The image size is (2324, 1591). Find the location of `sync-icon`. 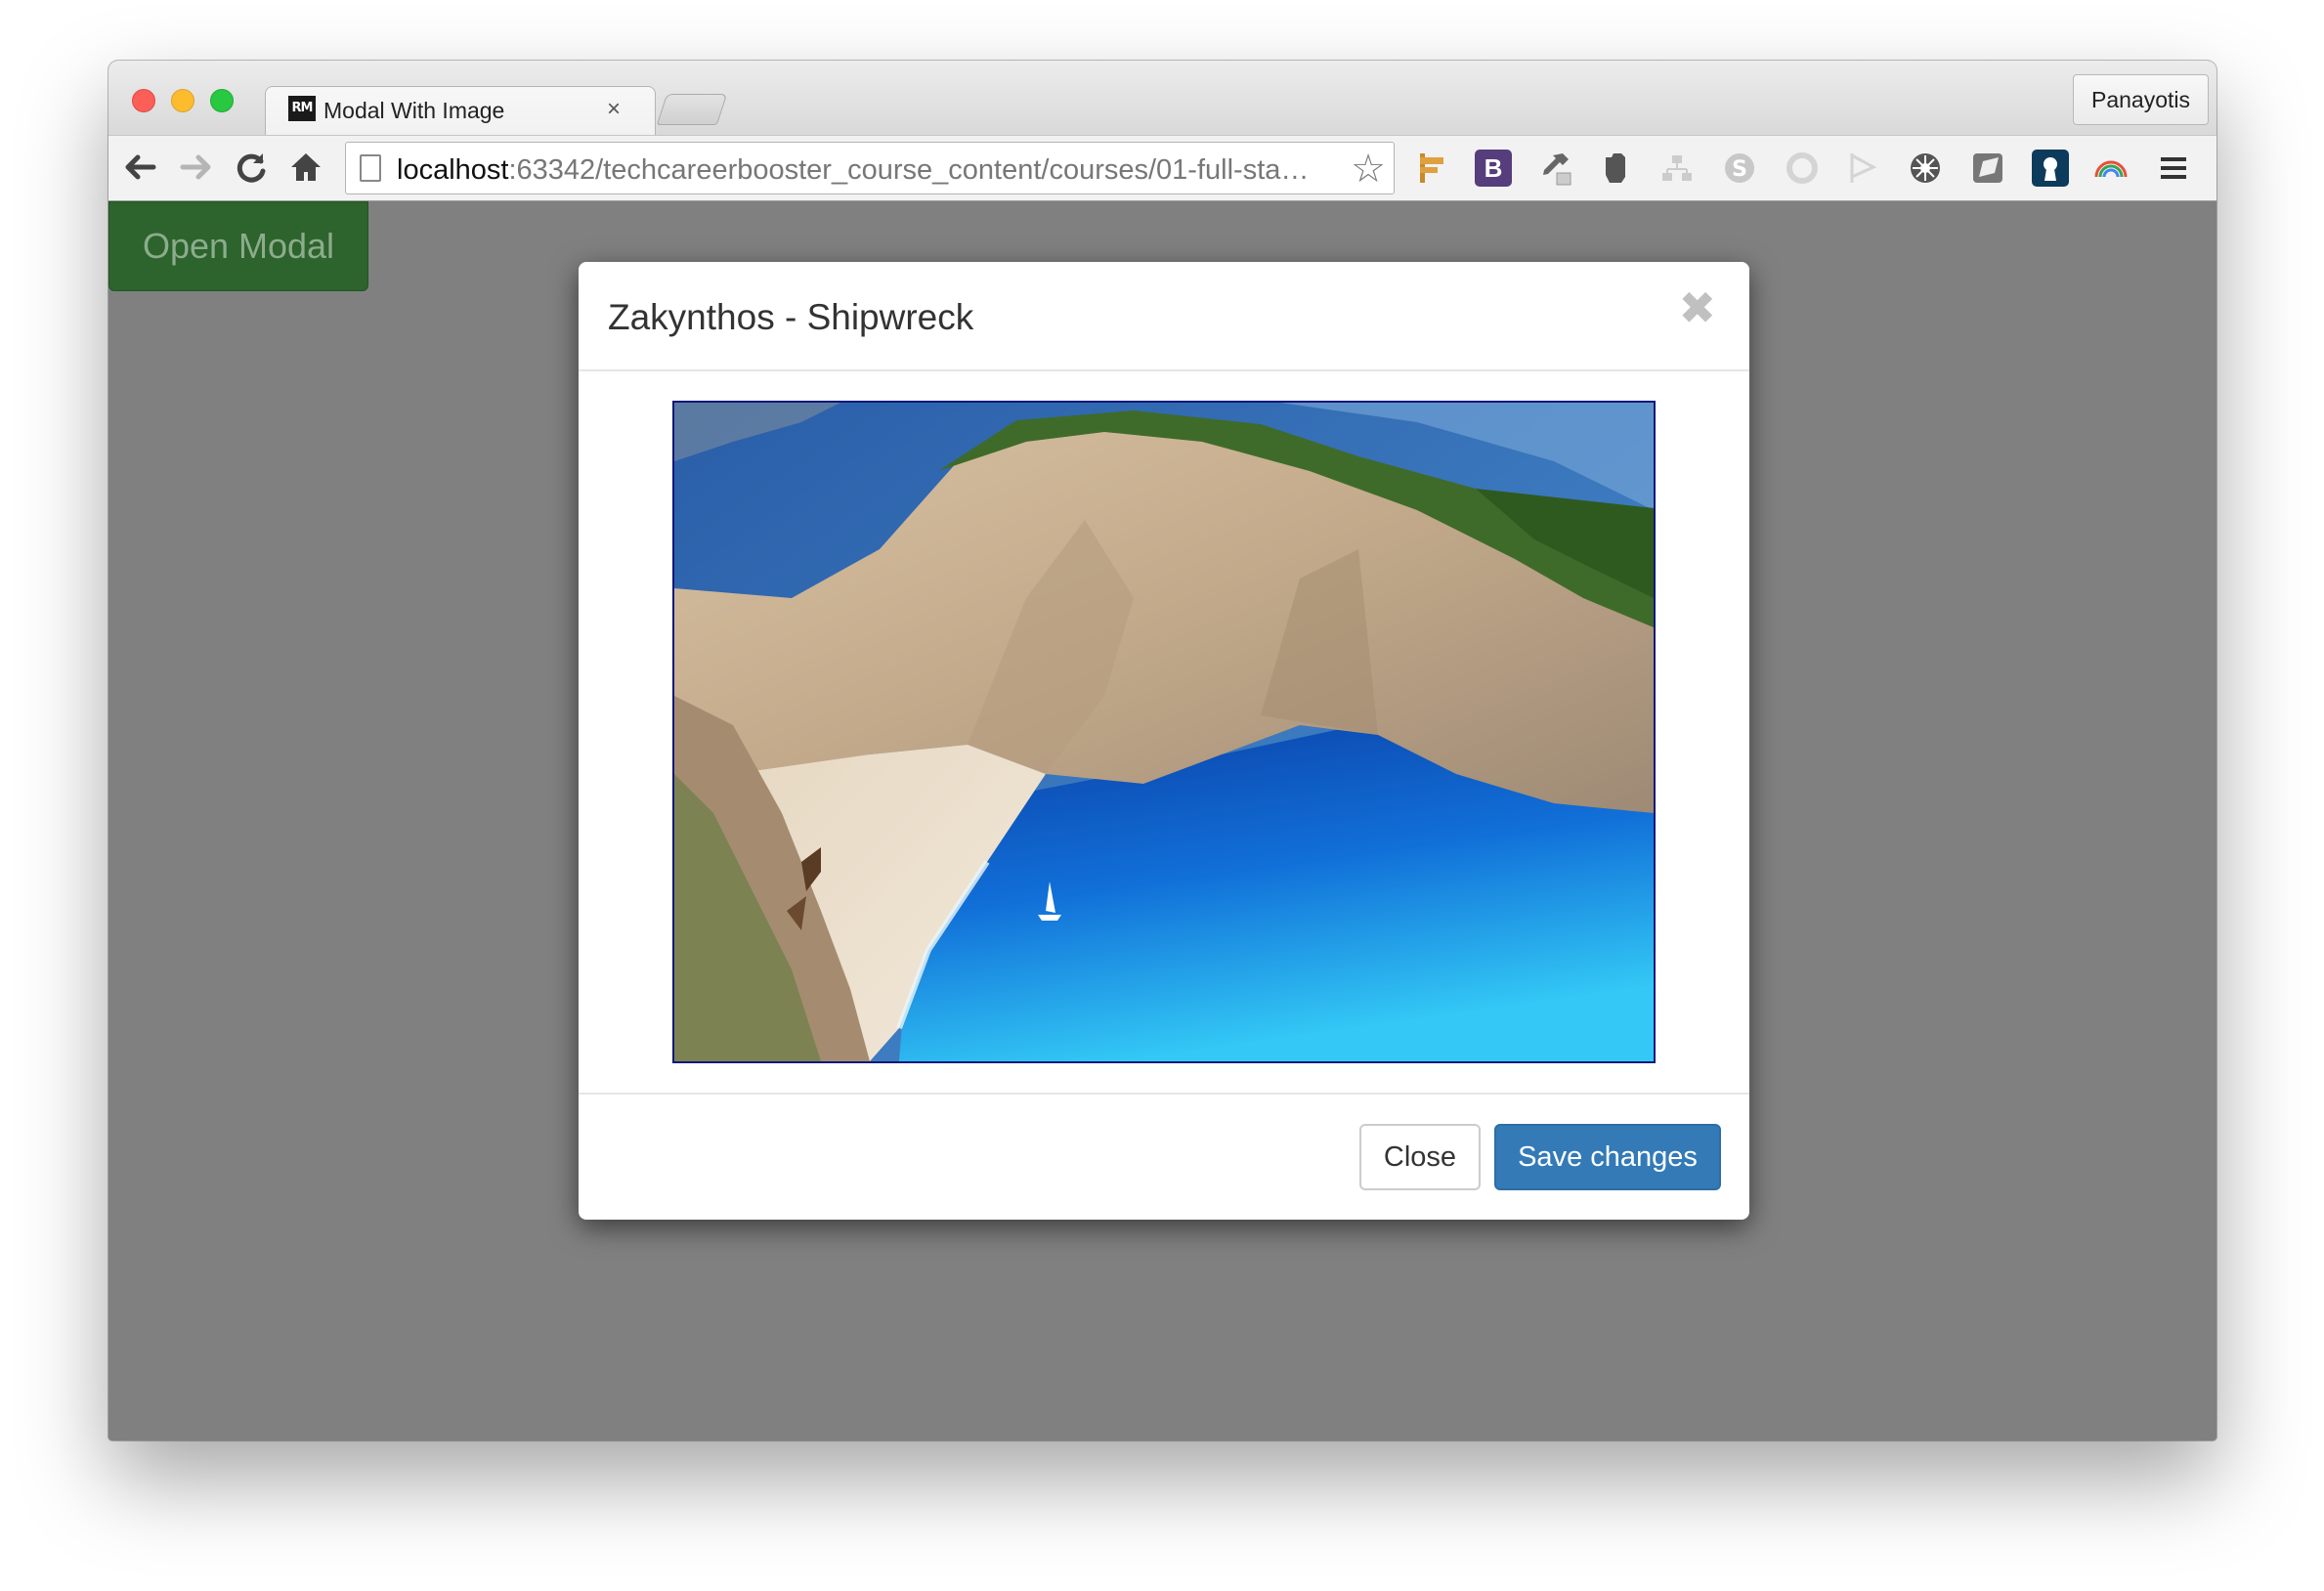

sync-icon is located at coordinates (1802, 169).